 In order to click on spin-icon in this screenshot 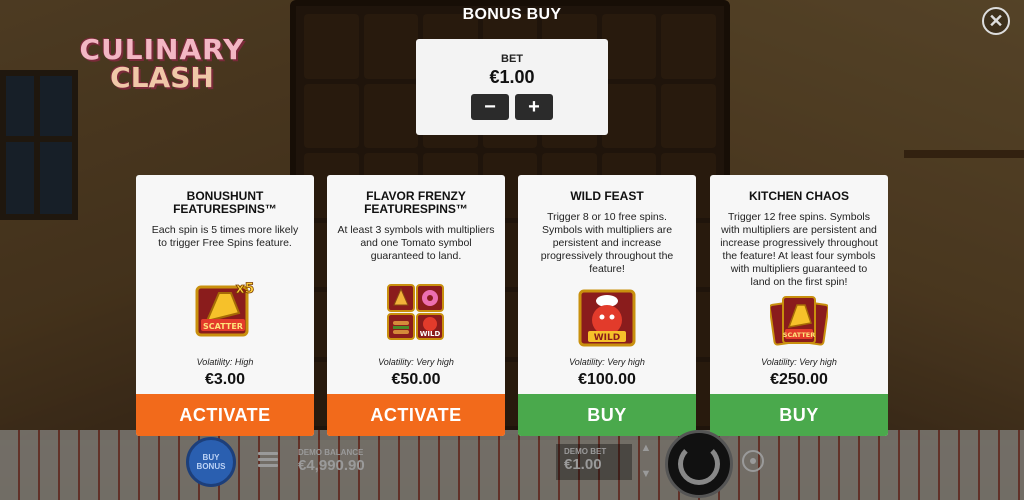, I will do `click(699, 464)`.